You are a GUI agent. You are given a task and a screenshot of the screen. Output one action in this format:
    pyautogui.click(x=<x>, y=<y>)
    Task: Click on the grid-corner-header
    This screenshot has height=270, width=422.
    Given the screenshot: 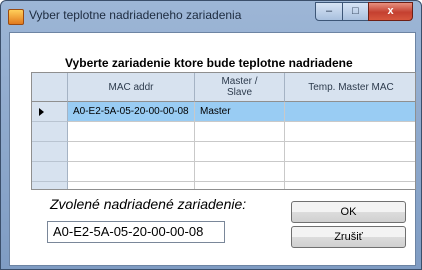 What is the action you would take?
    pyautogui.click(x=50, y=87)
    